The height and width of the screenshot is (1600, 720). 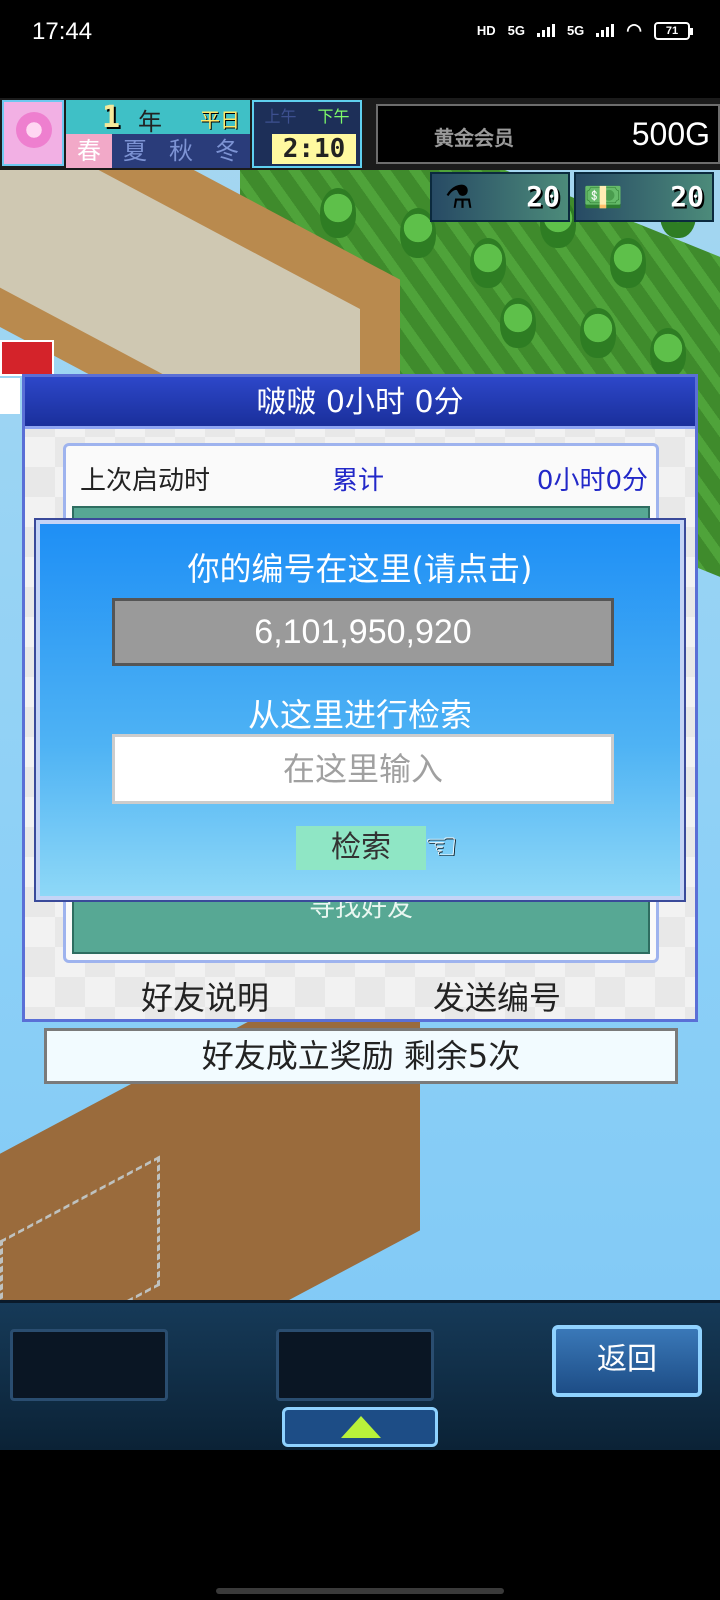 I want to click on ticket-value: 20, so click(x=687, y=196).